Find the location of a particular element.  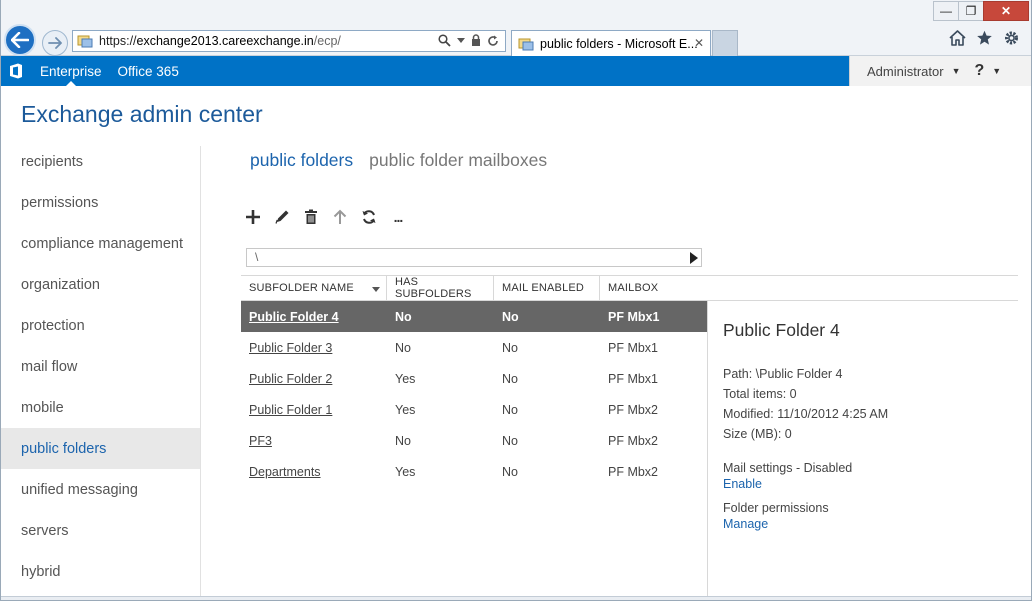

tab-office-365: Office 365 is located at coordinates (148, 71).